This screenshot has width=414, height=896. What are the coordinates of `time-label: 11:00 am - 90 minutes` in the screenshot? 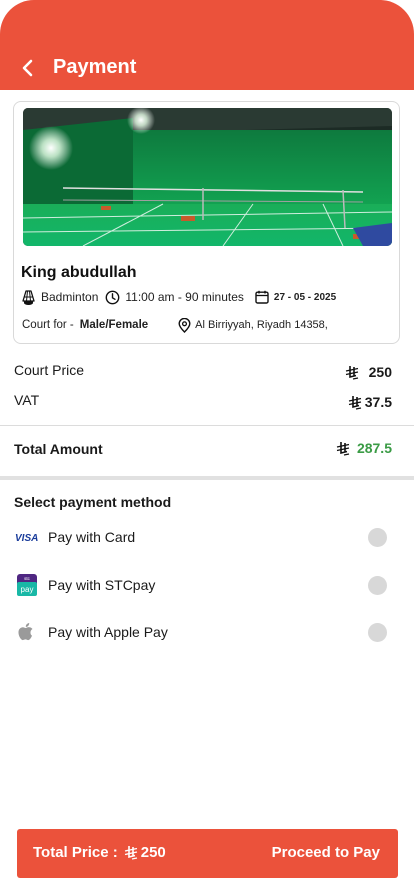 It's located at (184, 297).